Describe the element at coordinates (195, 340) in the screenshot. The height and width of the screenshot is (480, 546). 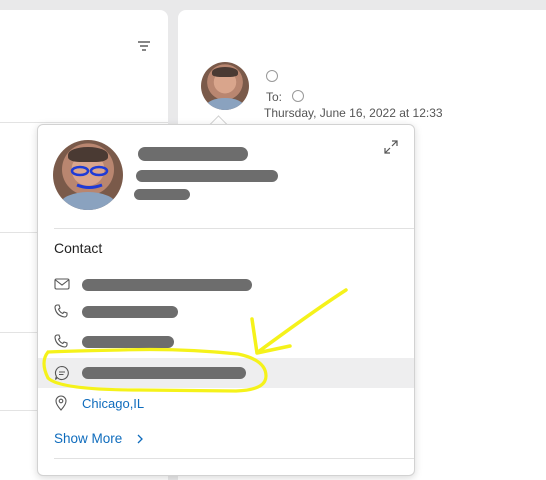
I see `annotation-overlay` at that location.